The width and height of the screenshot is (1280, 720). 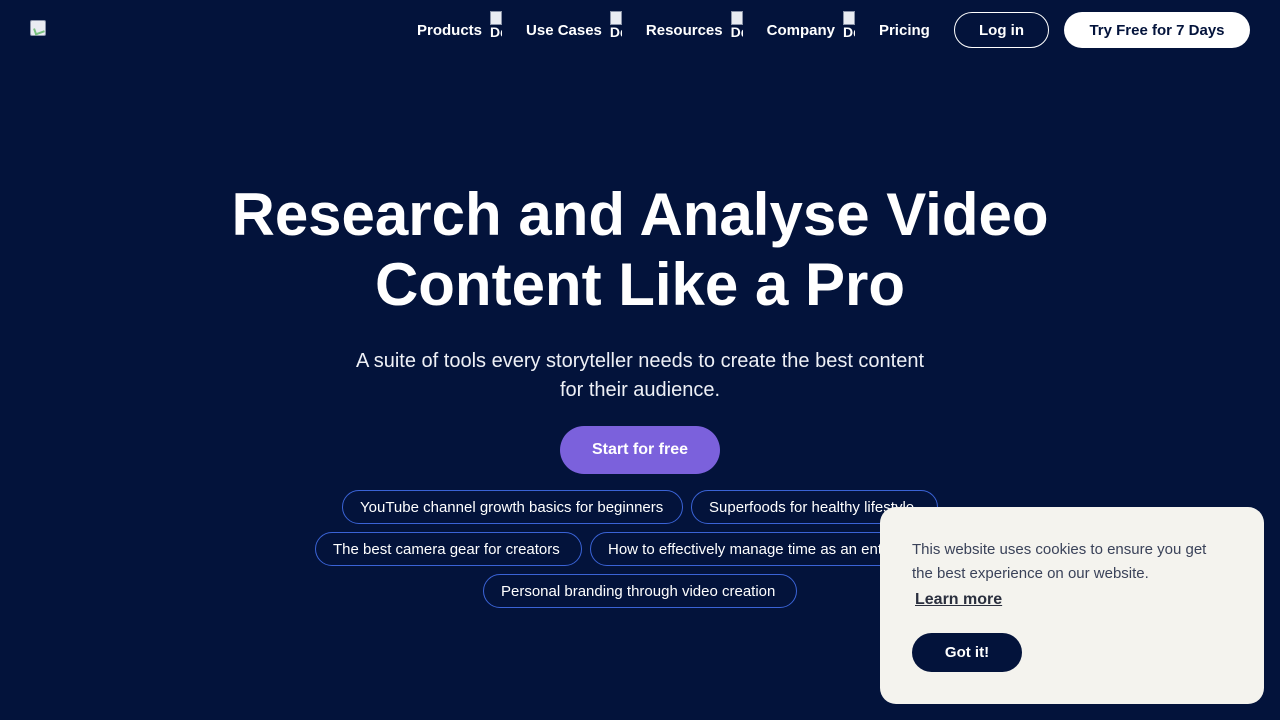 I want to click on nav-label: Resources, so click(x=684, y=30).